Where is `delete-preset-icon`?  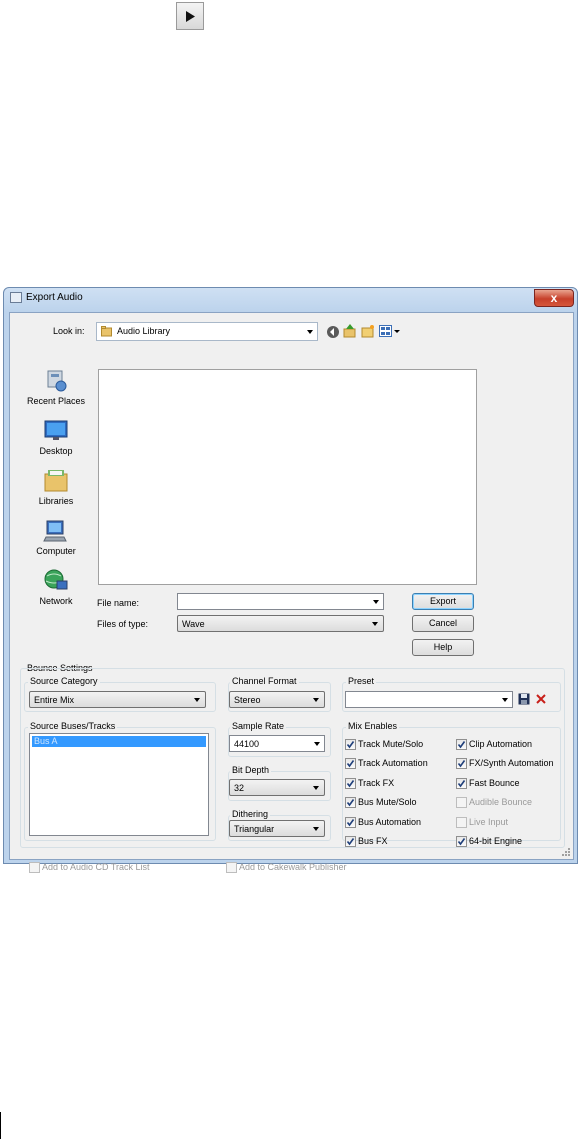 delete-preset-icon is located at coordinates (541, 699).